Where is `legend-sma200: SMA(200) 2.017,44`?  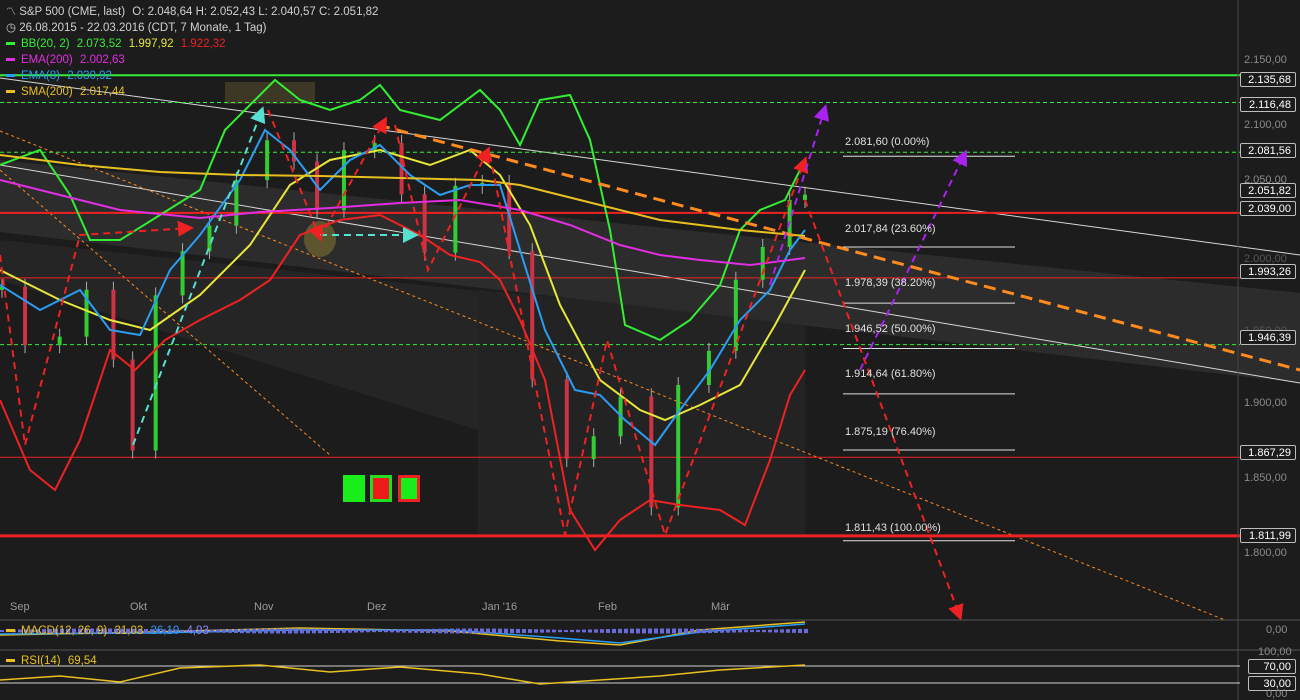
legend-sma200: SMA(200) 2.017,44 is located at coordinates (65, 92).